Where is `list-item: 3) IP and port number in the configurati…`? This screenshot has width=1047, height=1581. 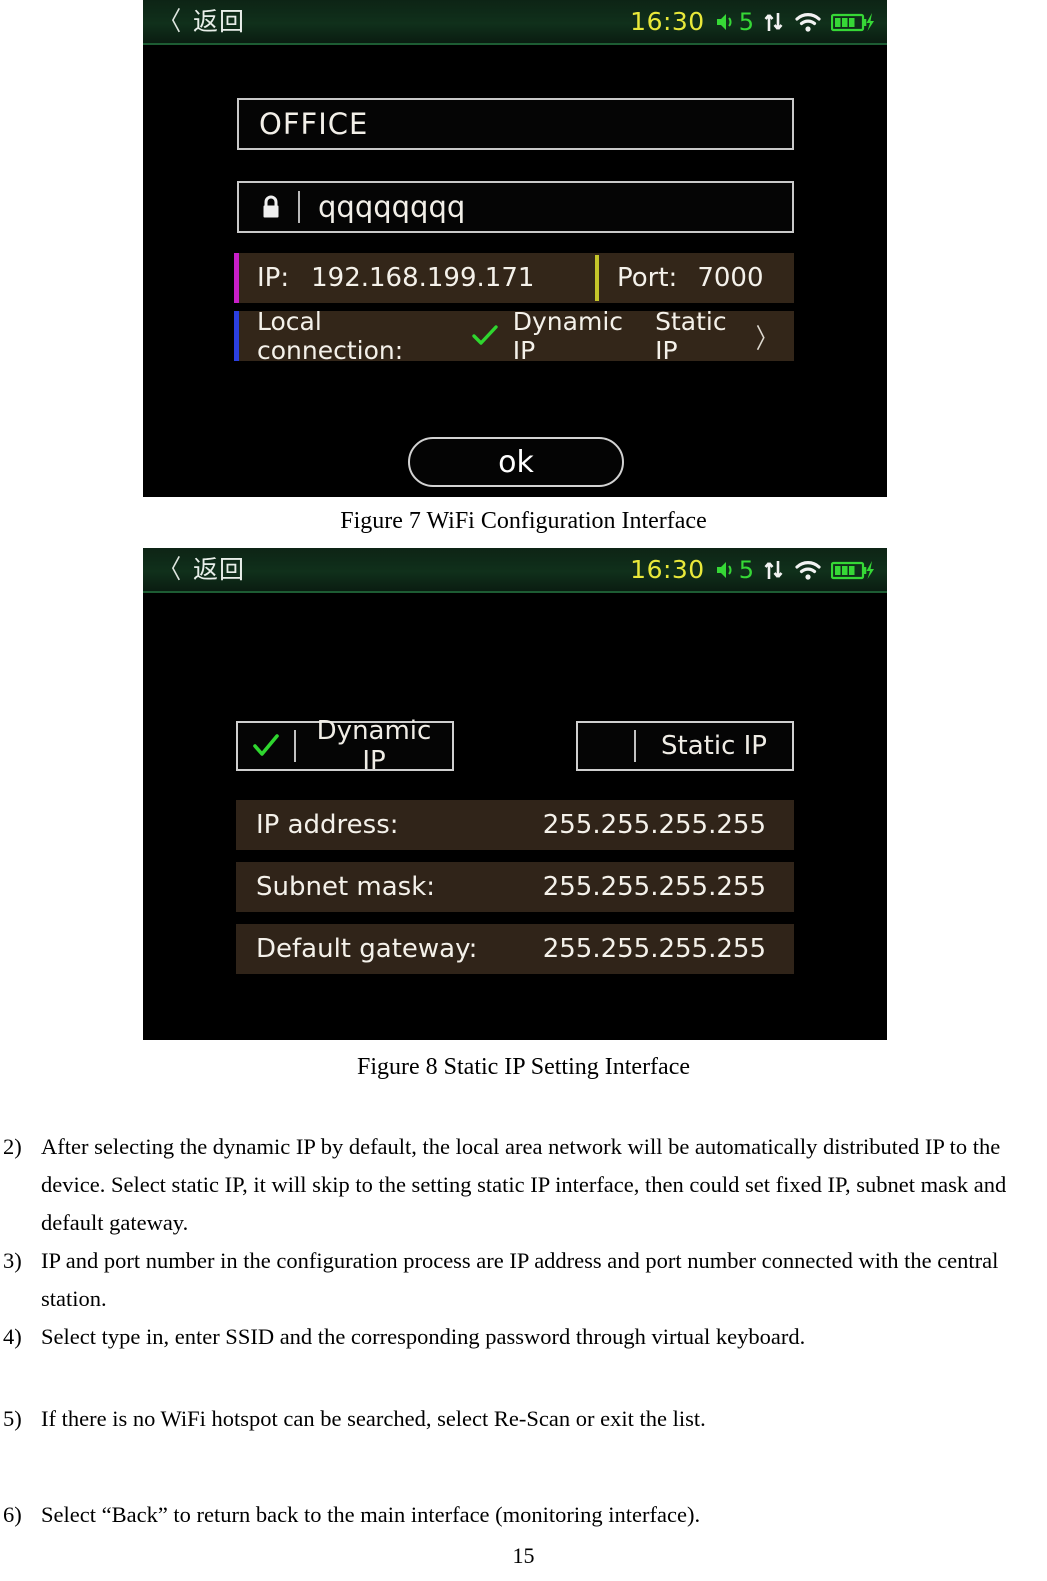
list-item: 3) IP and port number in the configurati… is located at coordinates (523, 1280).